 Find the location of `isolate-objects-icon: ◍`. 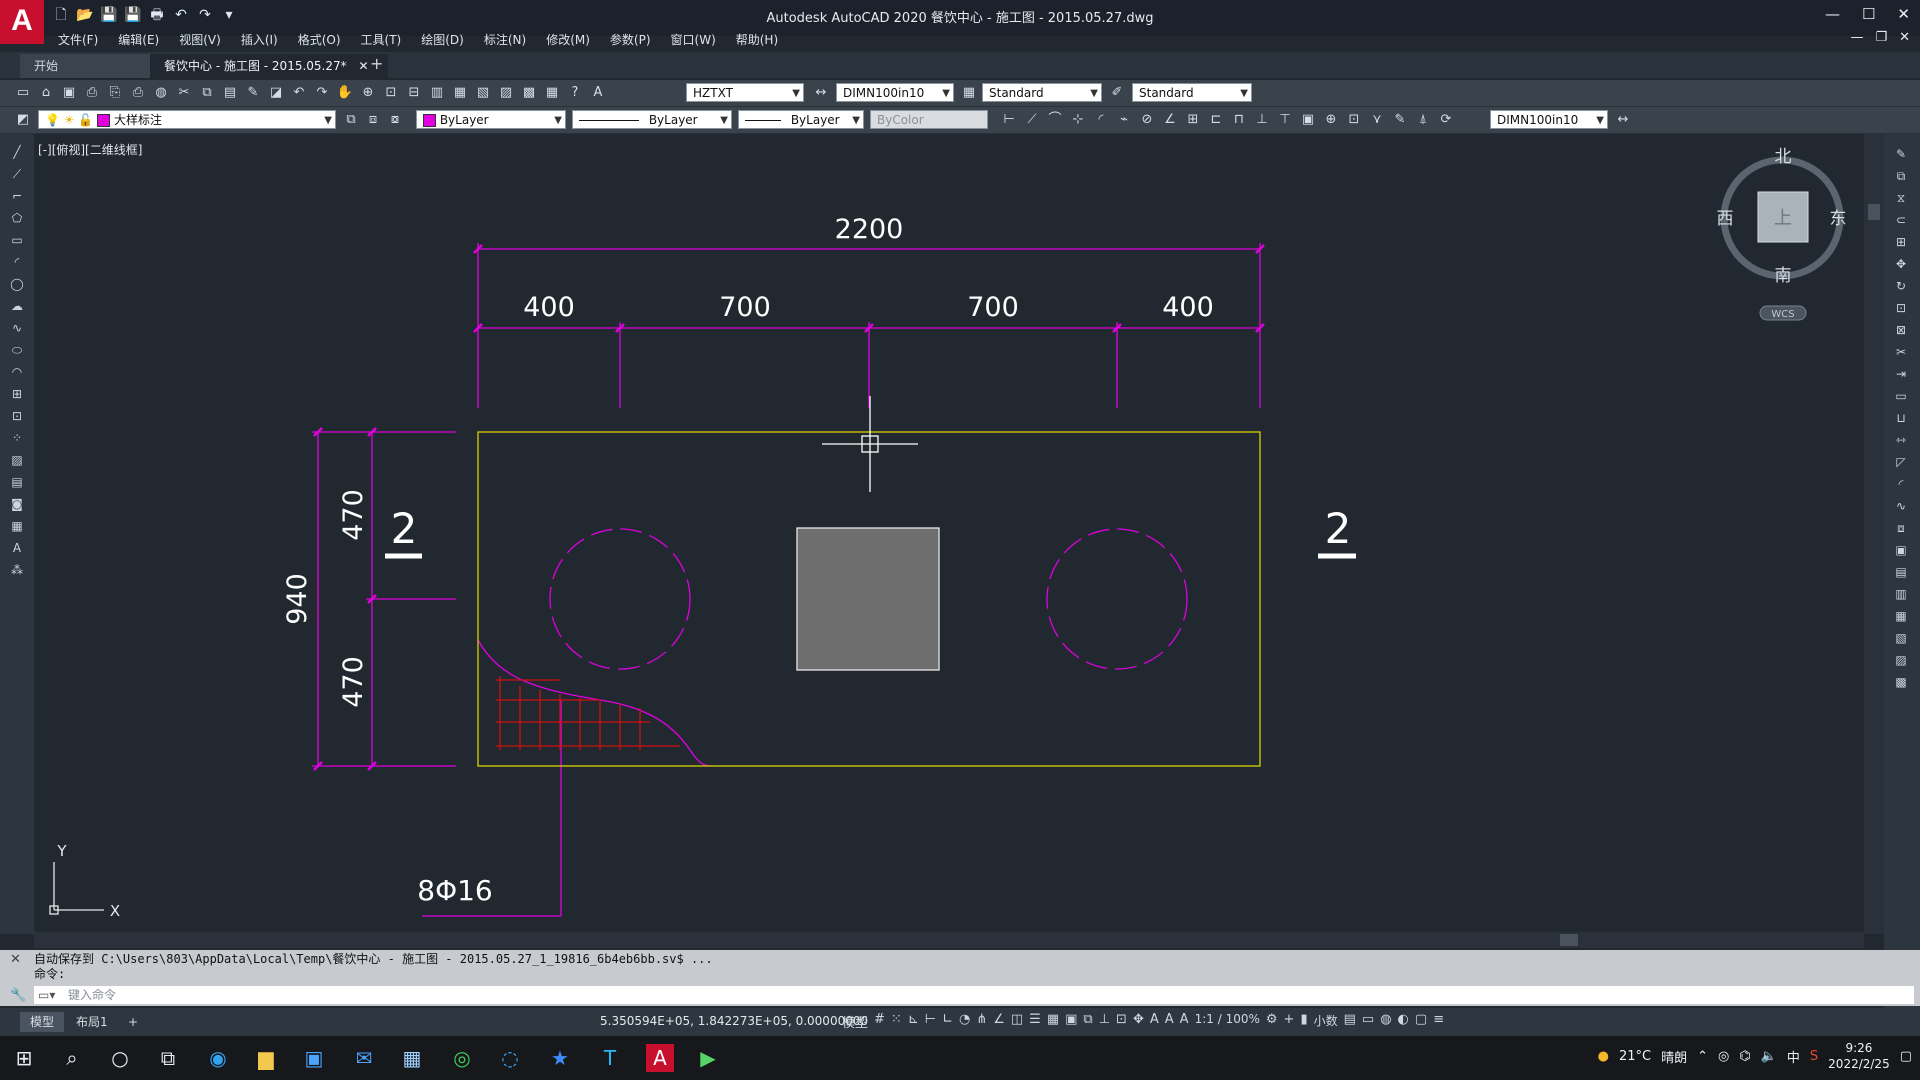

isolate-objects-icon: ◍ is located at coordinates (1385, 1021).